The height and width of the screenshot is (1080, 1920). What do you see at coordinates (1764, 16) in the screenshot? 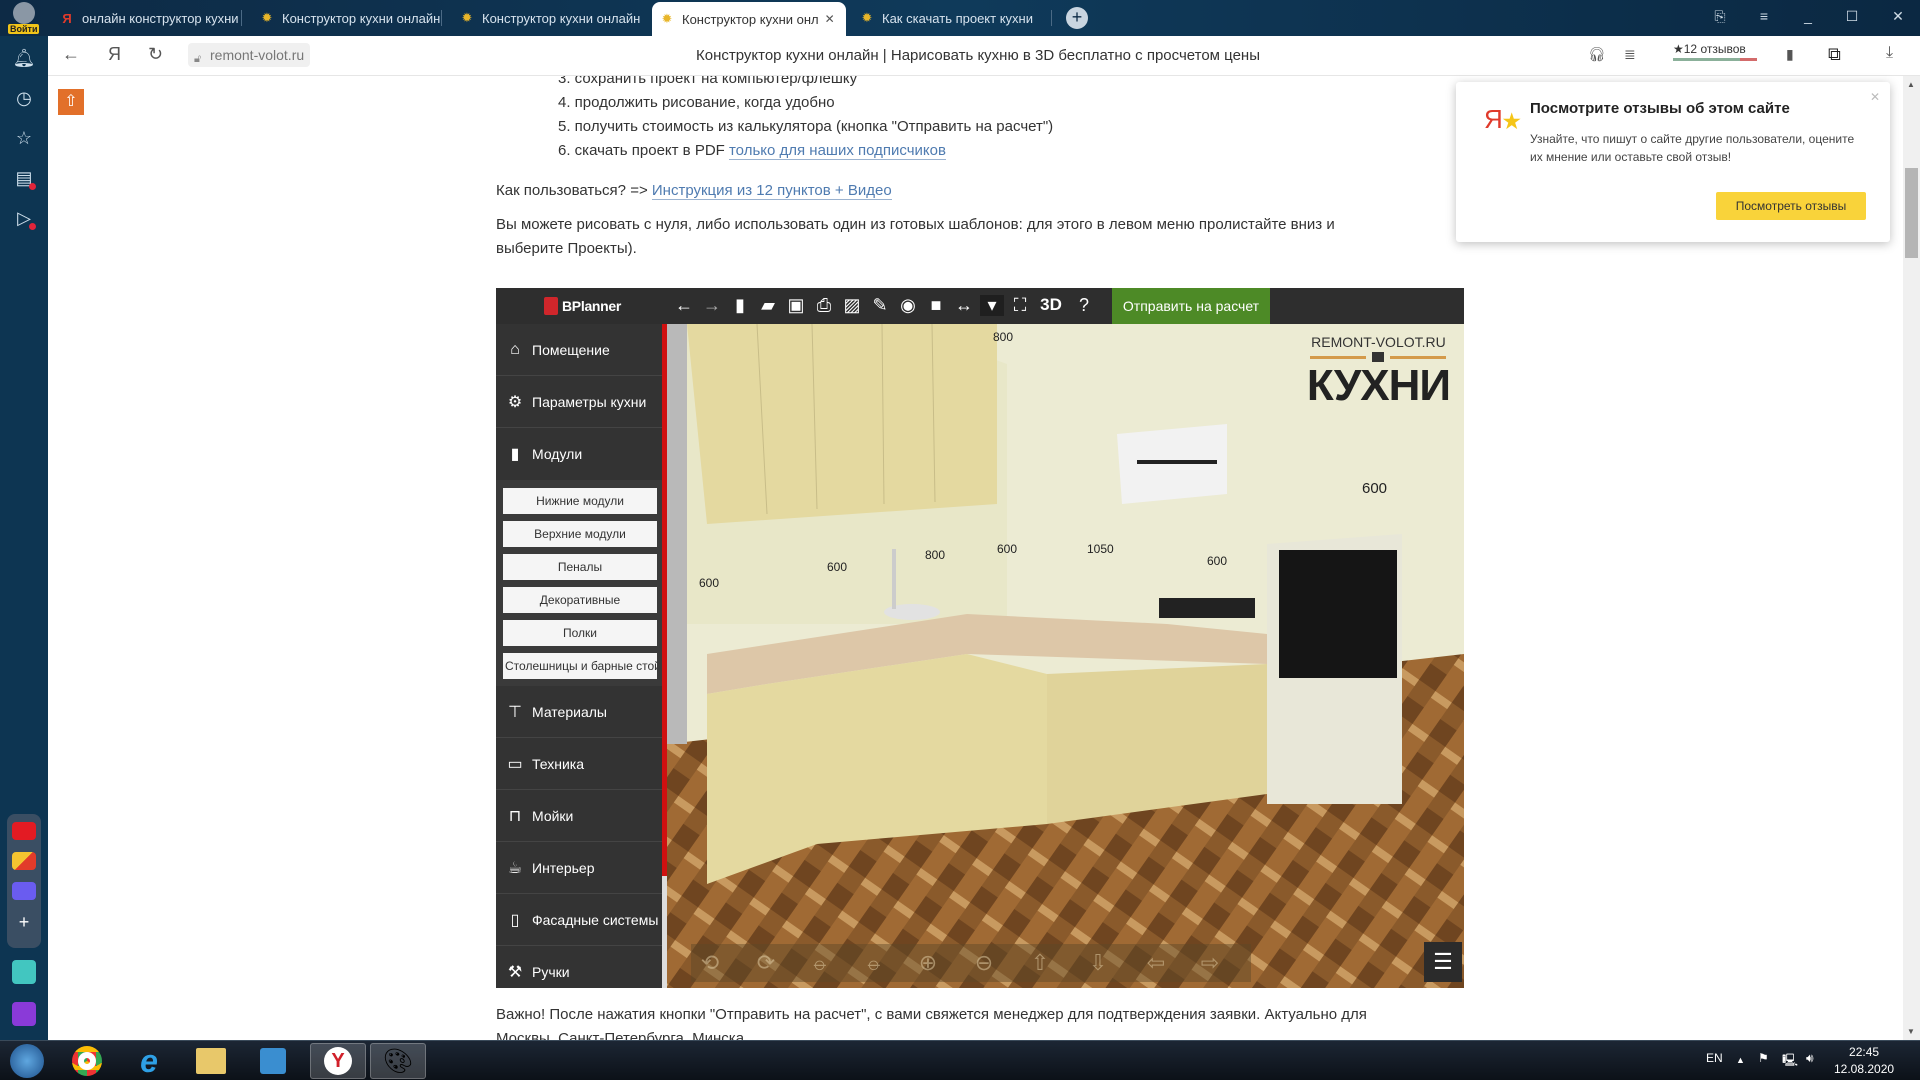
I see `menu-icon: ≡` at bounding box center [1764, 16].